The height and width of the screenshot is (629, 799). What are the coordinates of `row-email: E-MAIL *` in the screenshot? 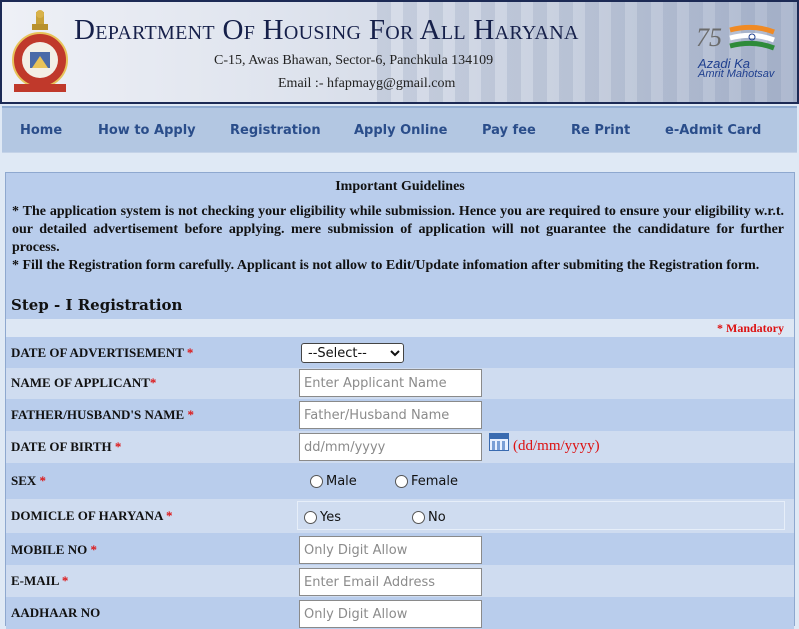 It's located at (400, 581).